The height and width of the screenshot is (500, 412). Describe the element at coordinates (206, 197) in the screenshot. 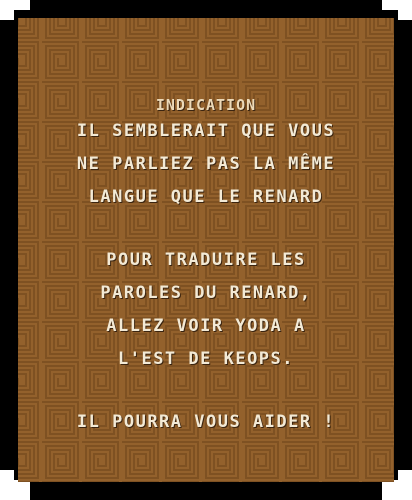

I see `dialog-line: langue que le renard` at that location.